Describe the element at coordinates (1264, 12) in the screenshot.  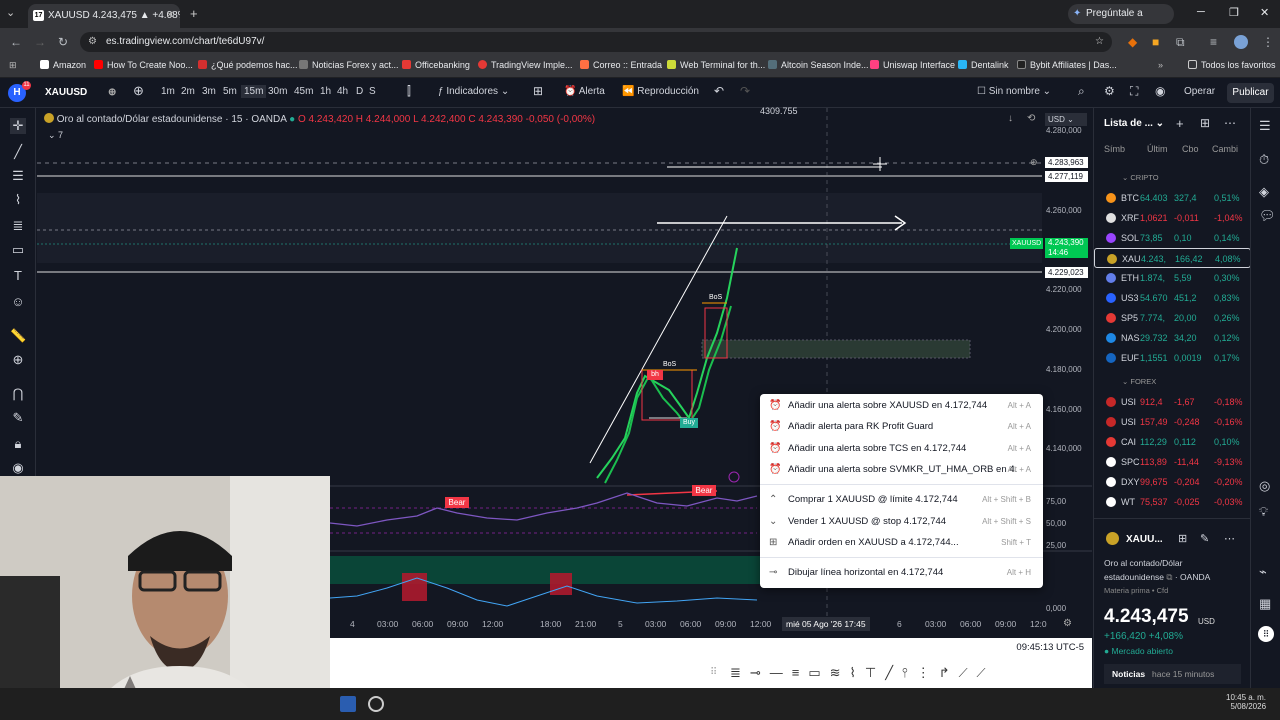
I see `close-window-icon: ✕` at that location.